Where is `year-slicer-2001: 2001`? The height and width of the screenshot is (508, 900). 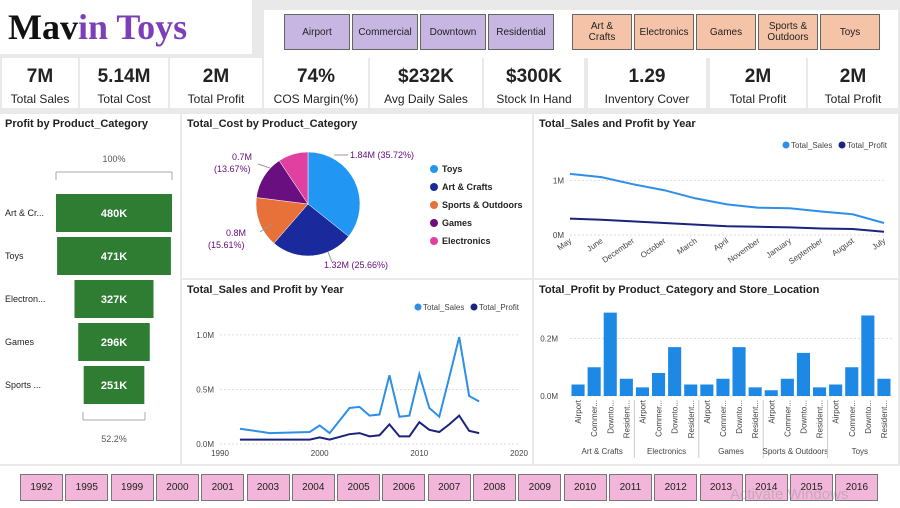 year-slicer-2001: 2001 is located at coordinates (223, 487).